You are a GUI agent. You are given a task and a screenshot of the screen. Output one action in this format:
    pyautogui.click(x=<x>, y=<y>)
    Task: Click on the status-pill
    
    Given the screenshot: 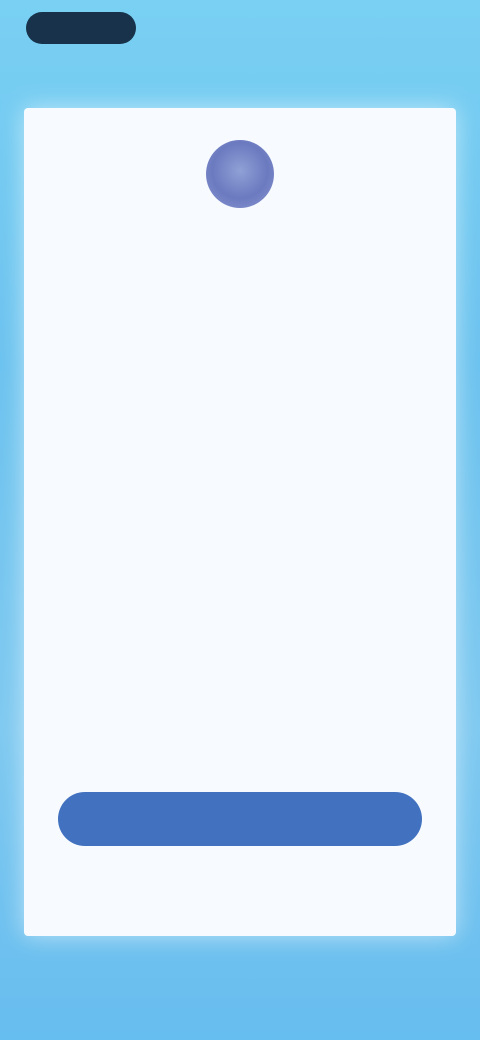 What is the action you would take?
    pyautogui.click(x=81, y=28)
    